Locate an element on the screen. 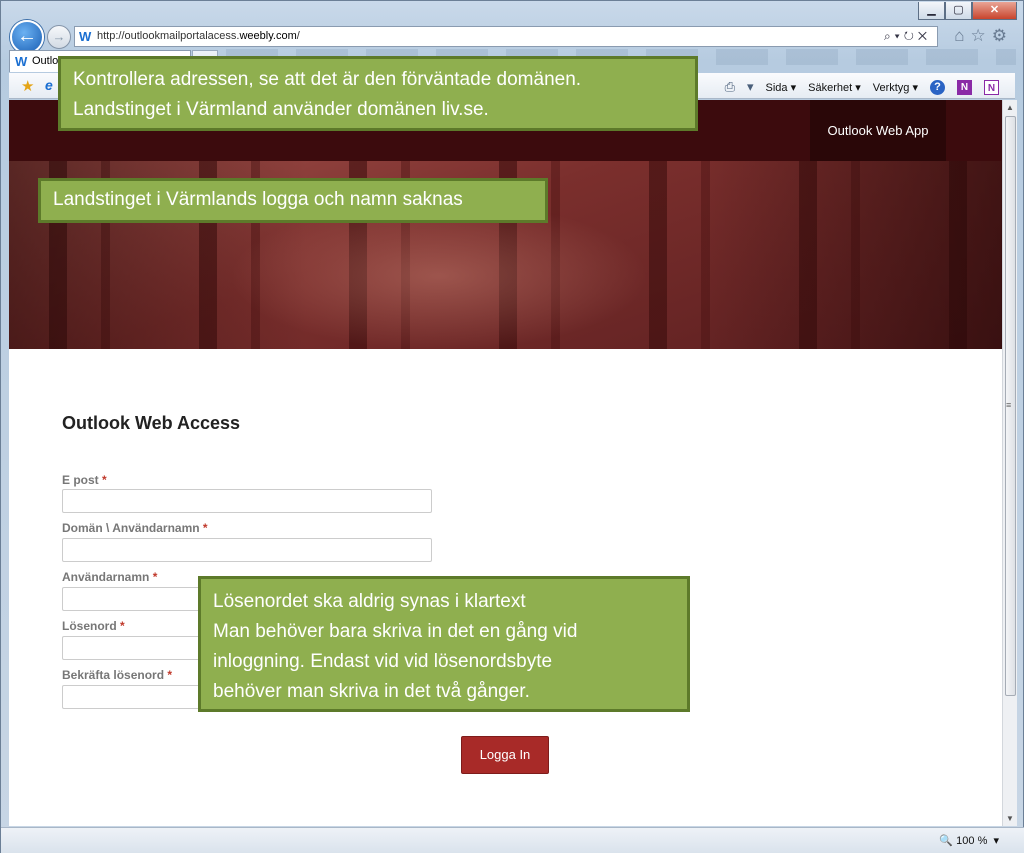 Image resolution: width=1024 pixels, height=853 pixels. label-password: Lösenord * is located at coordinates (93, 626).